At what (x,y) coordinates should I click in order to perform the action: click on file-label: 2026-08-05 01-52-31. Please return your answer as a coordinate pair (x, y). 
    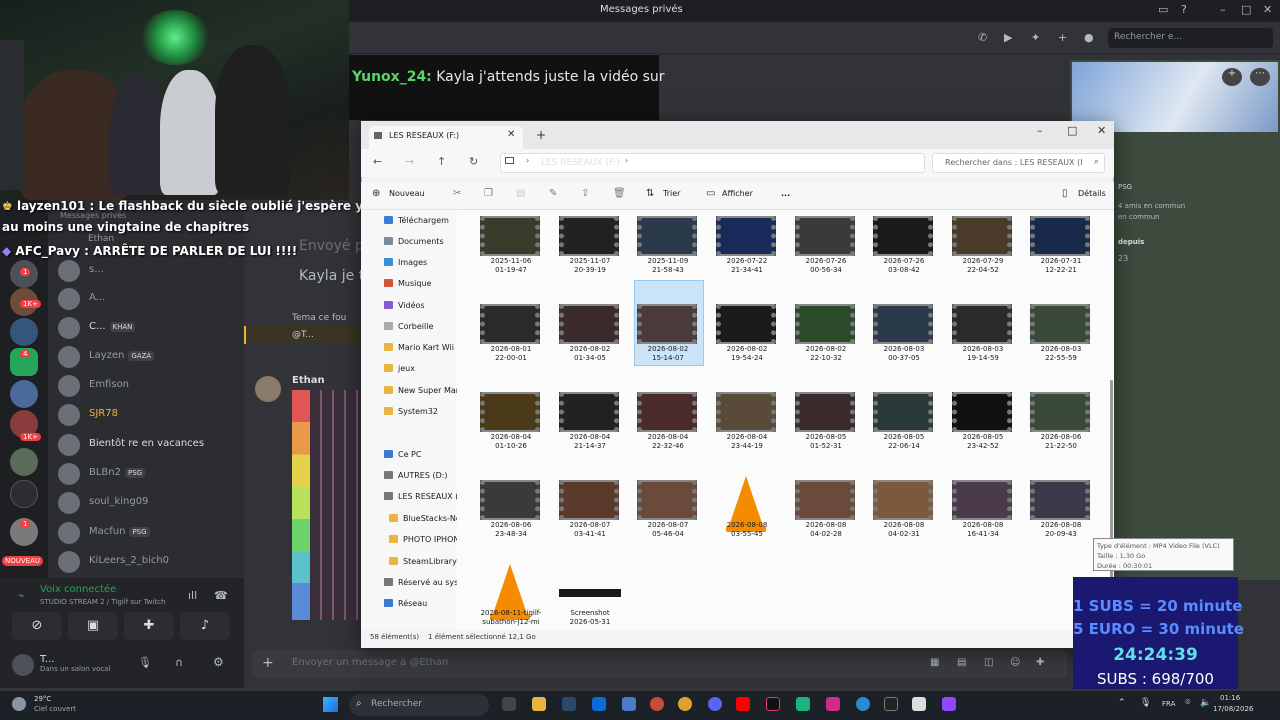
    Looking at the image, I should click on (826, 442).